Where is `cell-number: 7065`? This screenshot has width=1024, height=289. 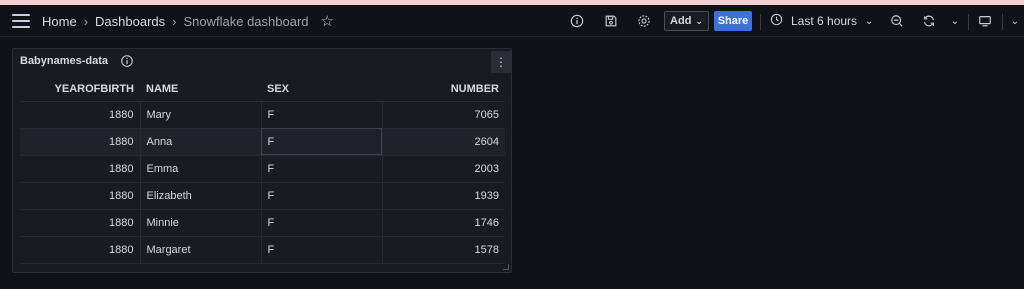
cell-number: 7065 is located at coordinates (443, 115).